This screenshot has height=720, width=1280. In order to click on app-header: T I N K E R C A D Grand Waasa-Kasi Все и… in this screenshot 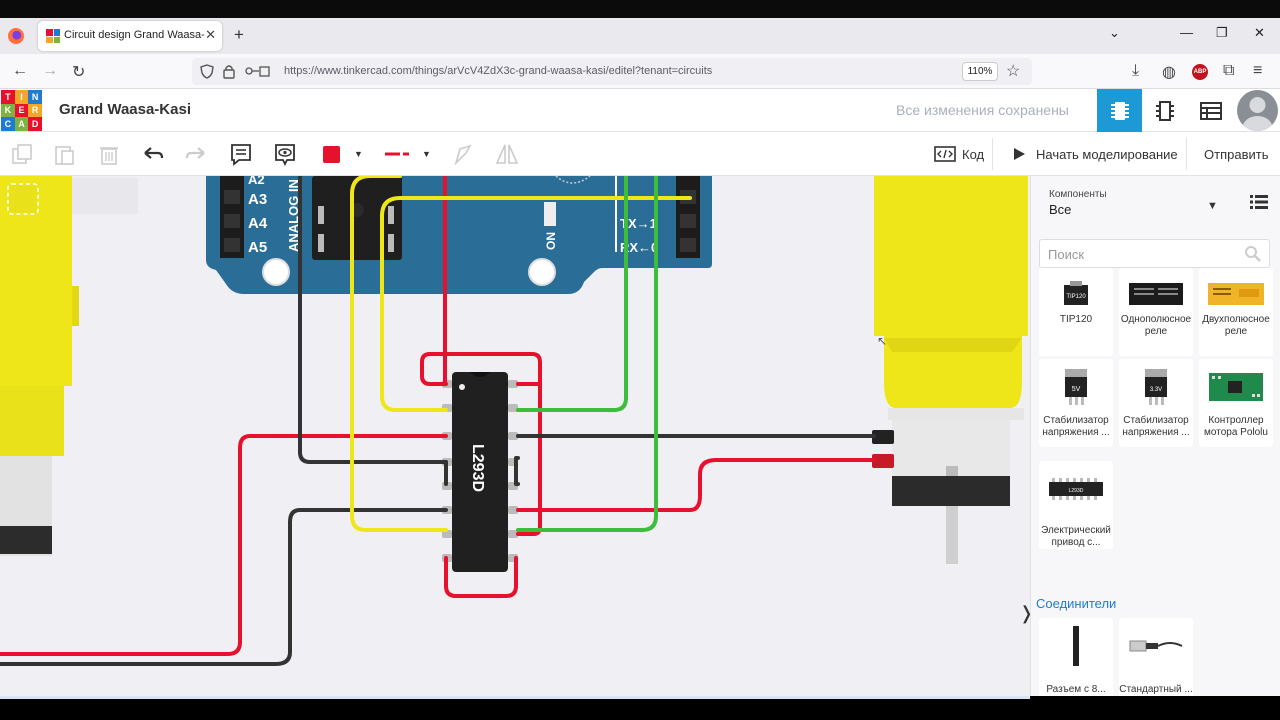, I will do `click(640, 110)`.